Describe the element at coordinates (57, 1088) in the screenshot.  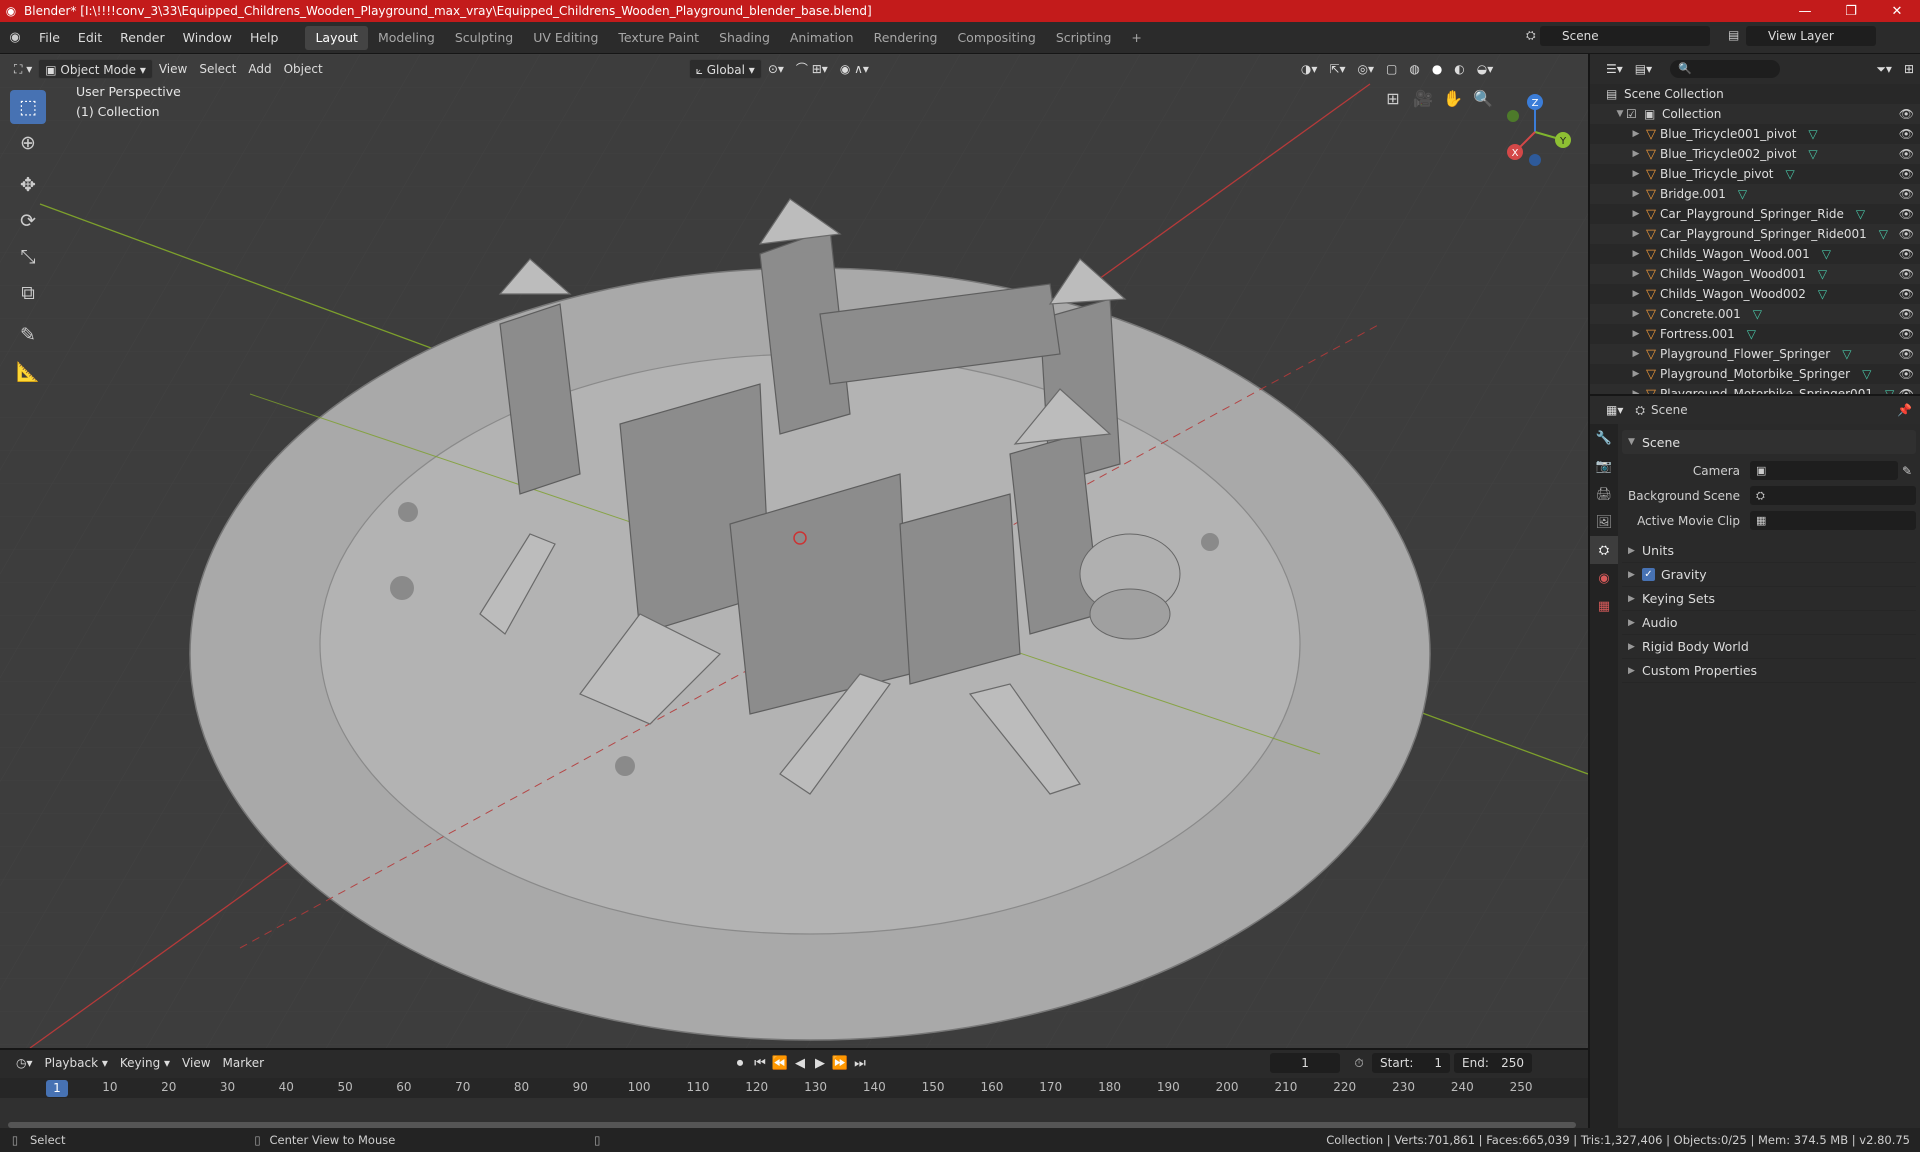
I see `playhead: 1` at that location.